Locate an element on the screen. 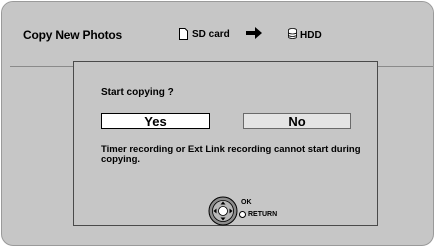 This screenshot has width=435, height=247. no-button: No is located at coordinates (297, 121).